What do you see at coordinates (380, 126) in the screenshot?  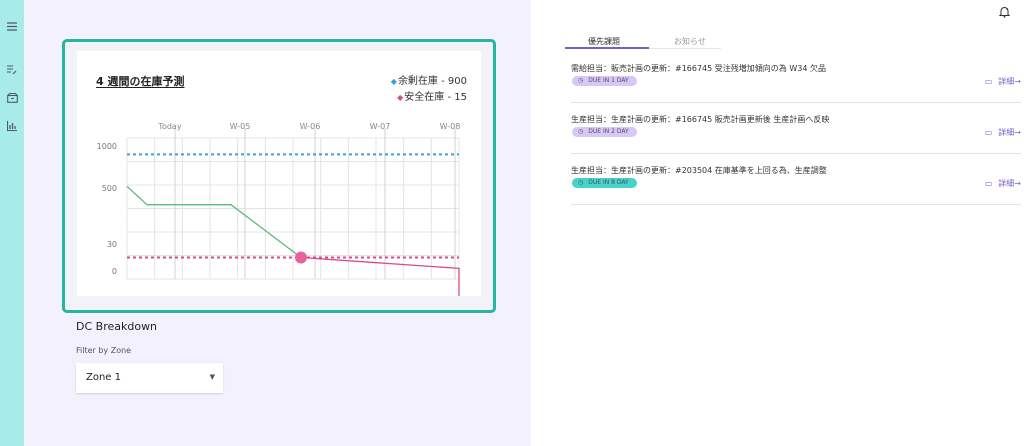 I see `x-tick-label: W-07` at bounding box center [380, 126].